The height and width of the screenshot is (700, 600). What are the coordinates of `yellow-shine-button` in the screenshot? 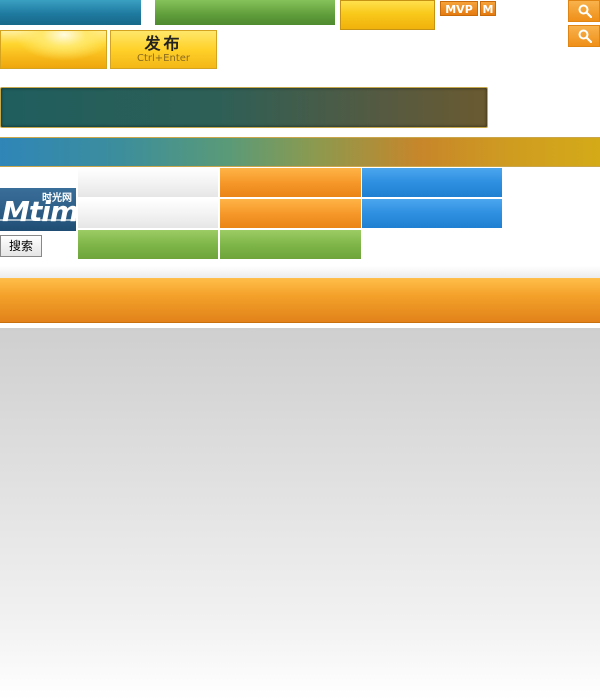 It's located at (53, 49).